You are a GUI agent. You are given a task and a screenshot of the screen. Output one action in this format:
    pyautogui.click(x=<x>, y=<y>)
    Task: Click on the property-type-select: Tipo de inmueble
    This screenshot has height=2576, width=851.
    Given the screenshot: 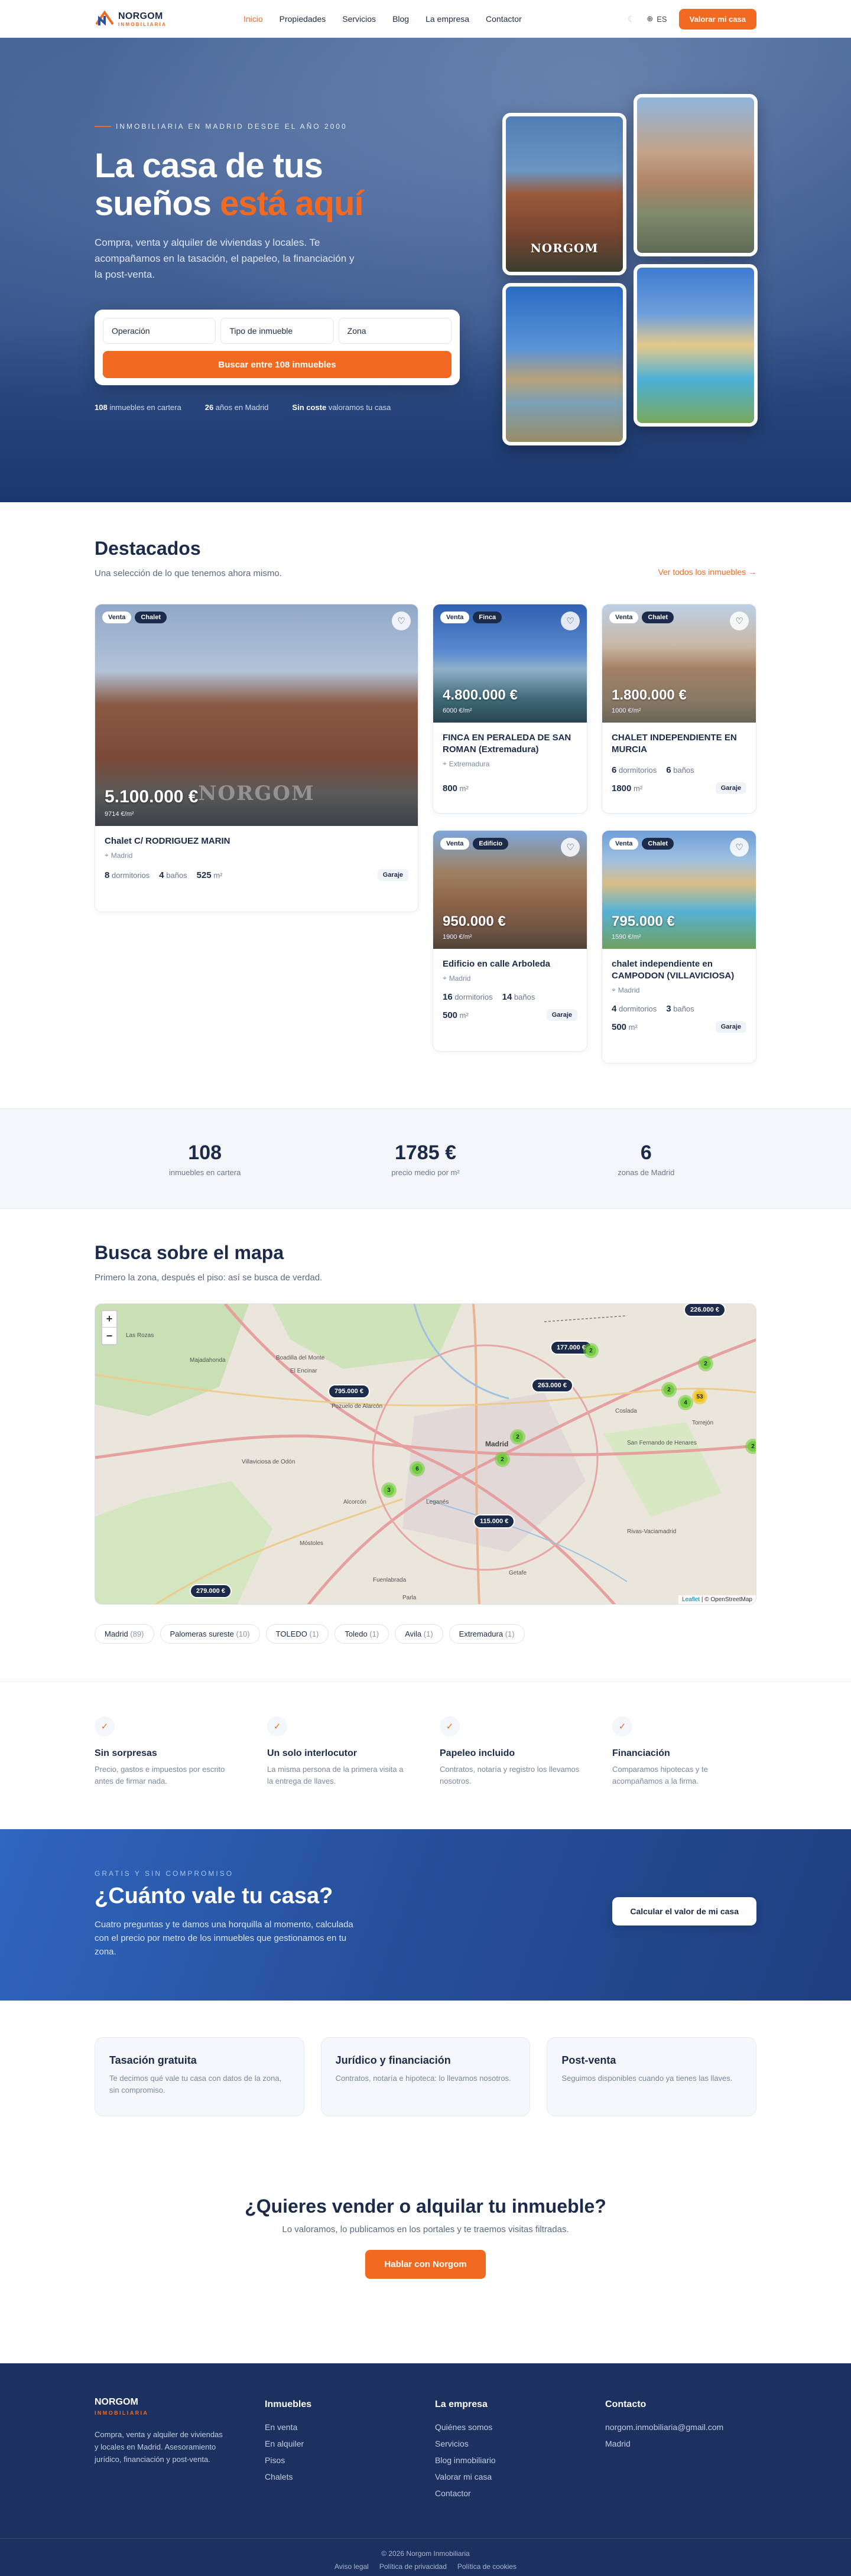 What is the action you would take?
    pyautogui.click(x=277, y=331)
    